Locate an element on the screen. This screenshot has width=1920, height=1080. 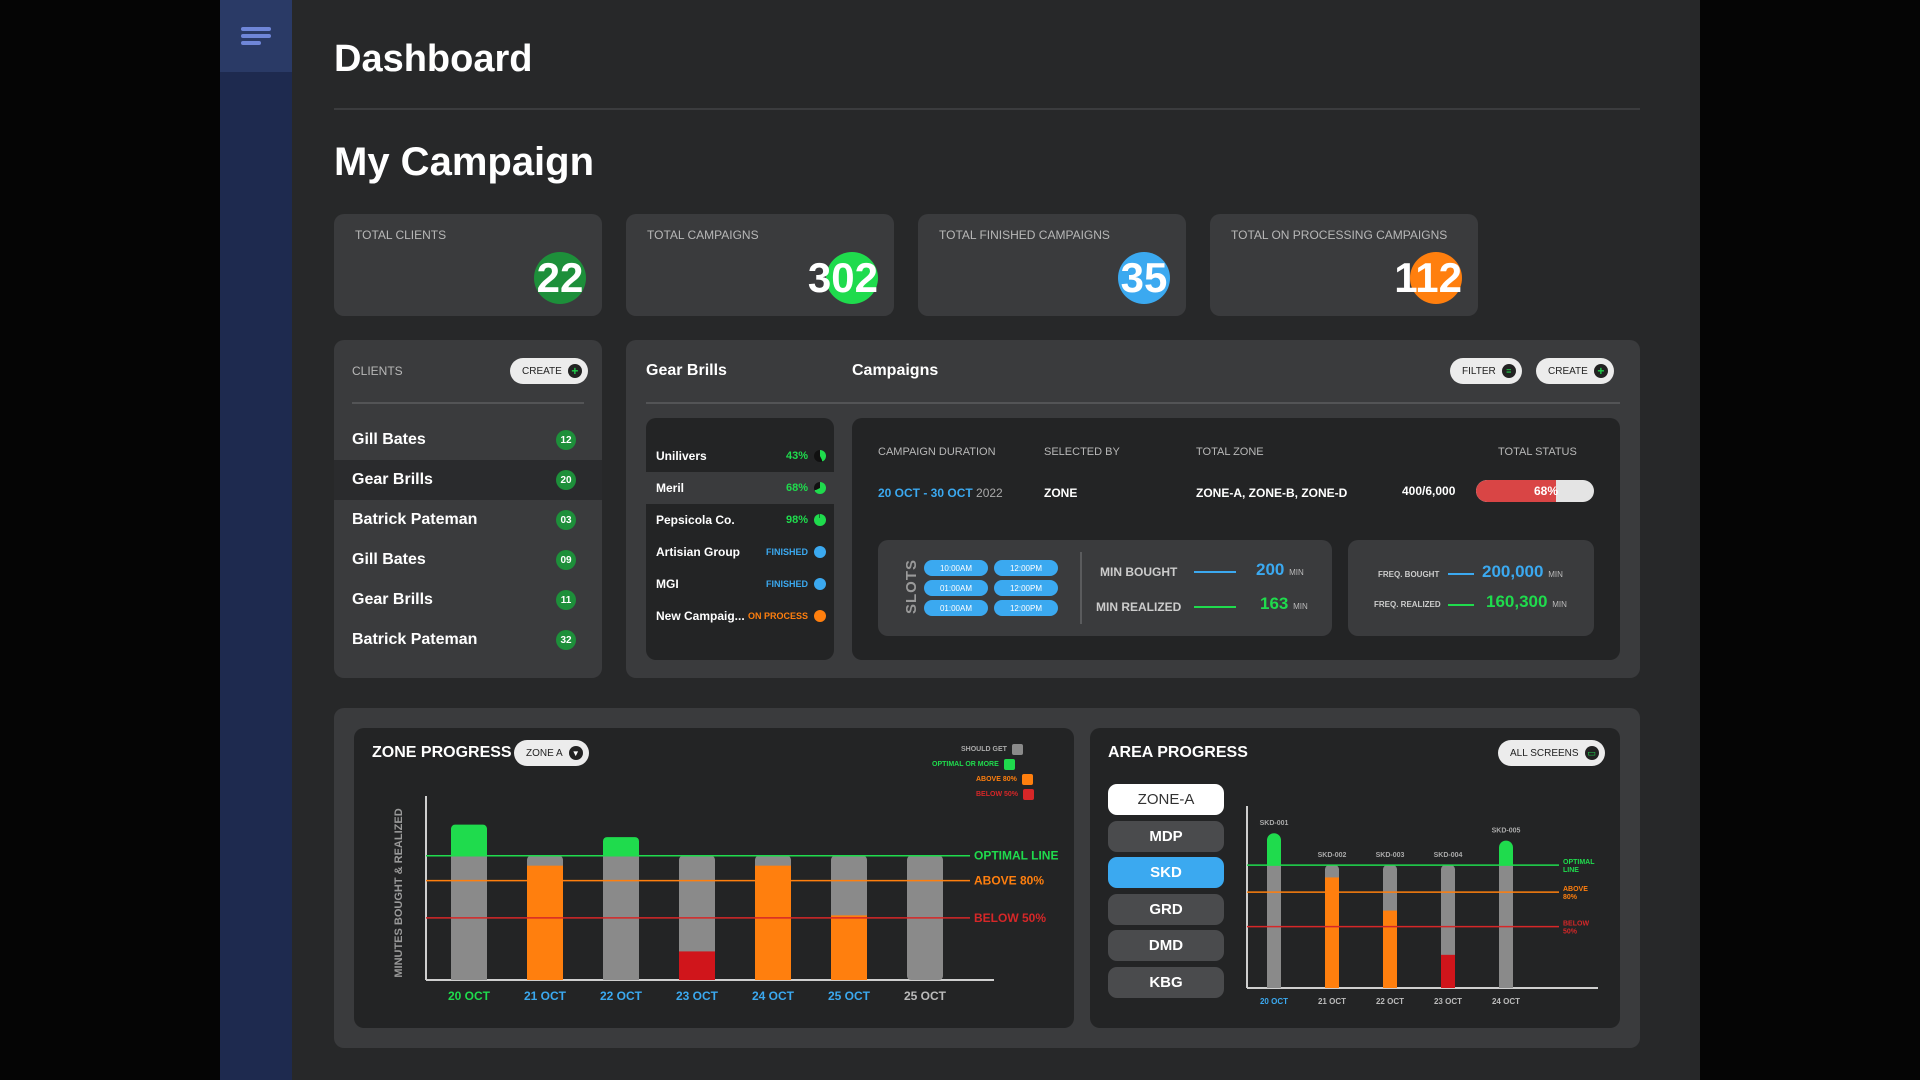
create-campaign-button: CREATE is located at coordinates (1575, 371).